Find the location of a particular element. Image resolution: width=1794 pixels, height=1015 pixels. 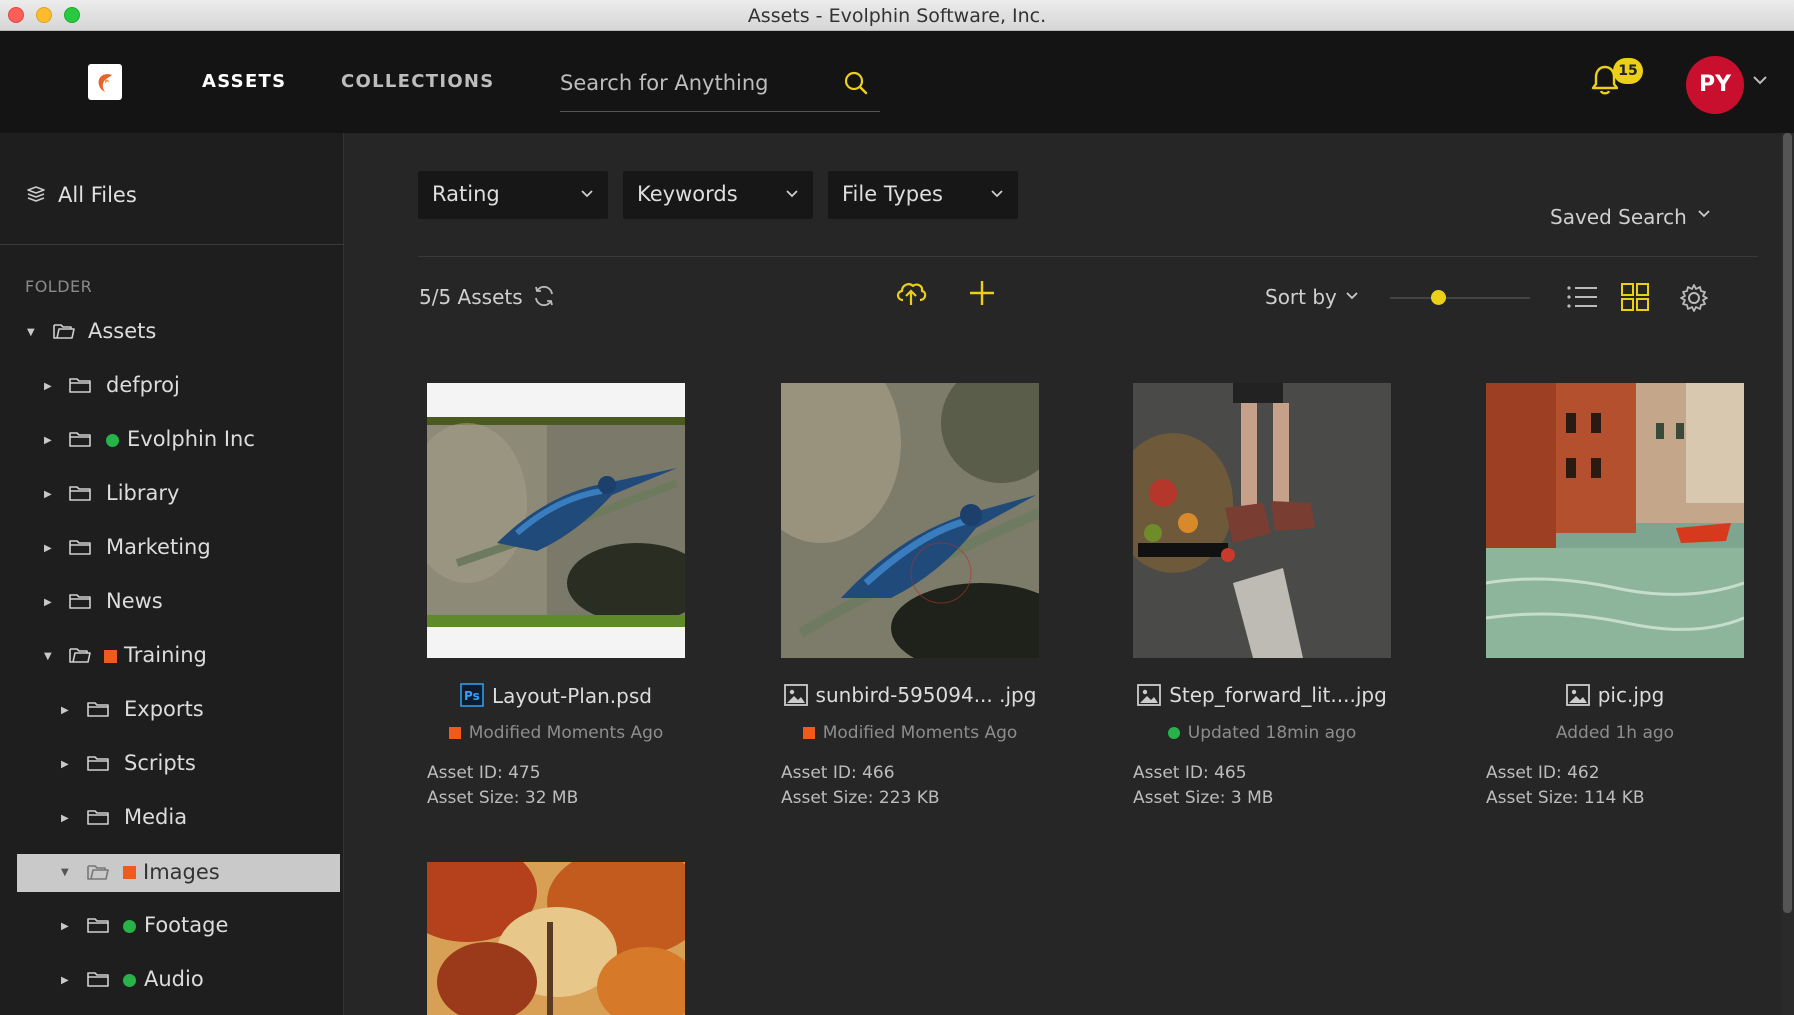

sidebar-item-training: ▼ Training is located at coordinates (172, 657).